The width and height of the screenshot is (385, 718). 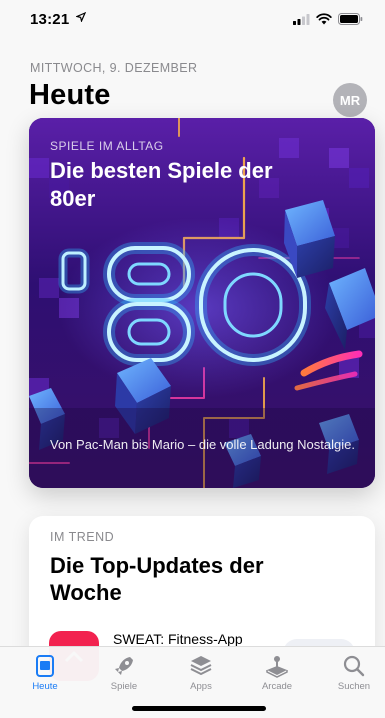 What do you see at coordinates (70, 95) in the screenshot?
I see `page-title: Heute` at bounding box center [70, 95].